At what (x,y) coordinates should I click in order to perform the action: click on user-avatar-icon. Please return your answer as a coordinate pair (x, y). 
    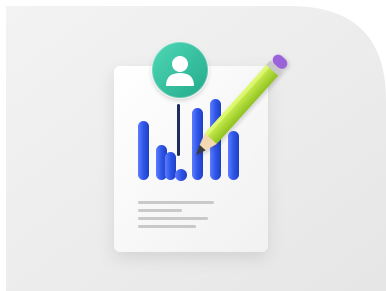
    Looking at the image, I should click on (180, 70).